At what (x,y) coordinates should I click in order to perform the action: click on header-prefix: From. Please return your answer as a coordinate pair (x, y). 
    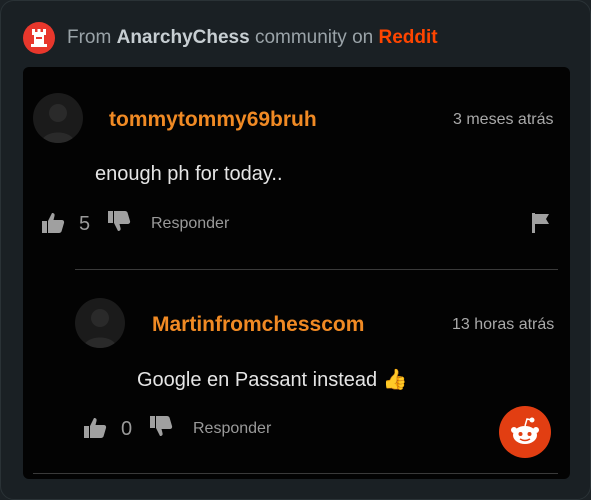
    Looking at the image, I should click on (89, 37).